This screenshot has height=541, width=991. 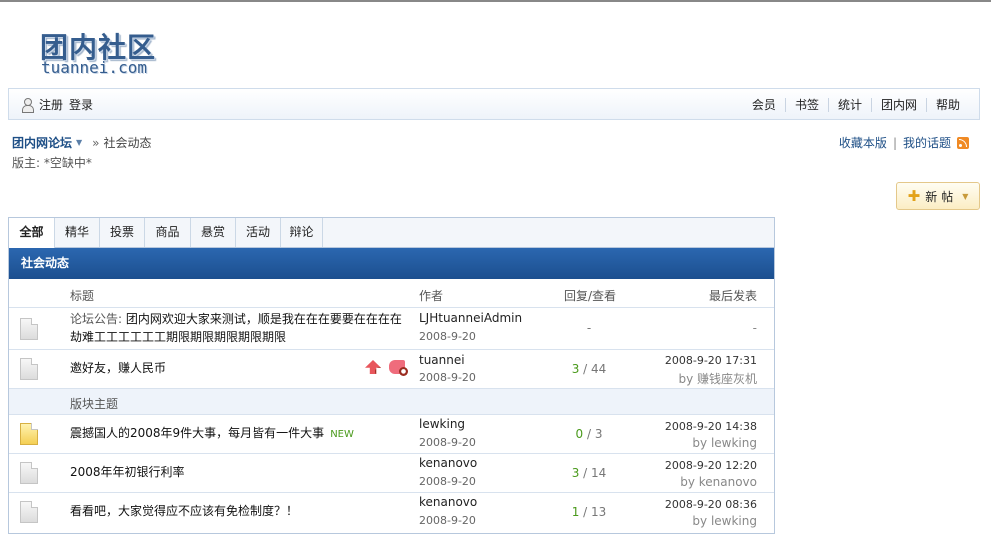 What do you see at coordinates (711, 426) in the screenshot?
I see `last-post-time: 2008-9-20 14:38` at bounding box center [711, 426].